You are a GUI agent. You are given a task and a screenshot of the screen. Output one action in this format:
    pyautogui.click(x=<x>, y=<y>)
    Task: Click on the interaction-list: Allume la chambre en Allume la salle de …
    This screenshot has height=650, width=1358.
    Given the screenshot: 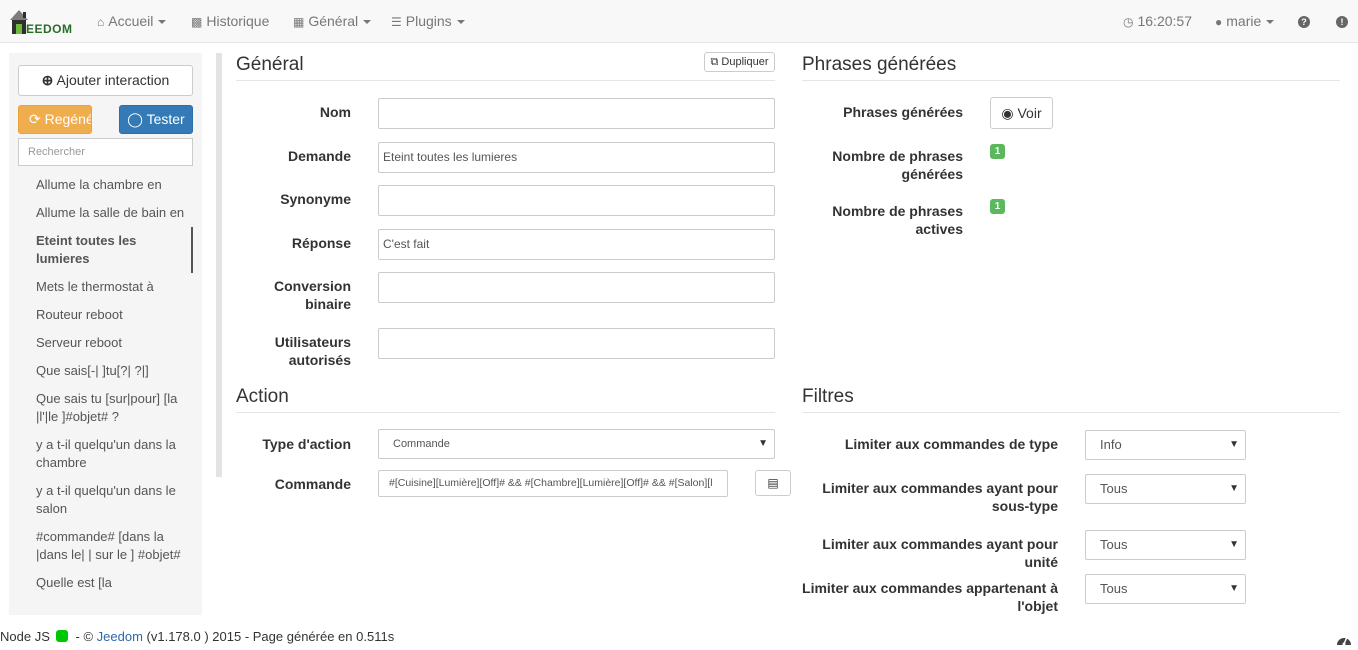 What is the action you would take?
    pyautogui.click(x=105, y=384)
    